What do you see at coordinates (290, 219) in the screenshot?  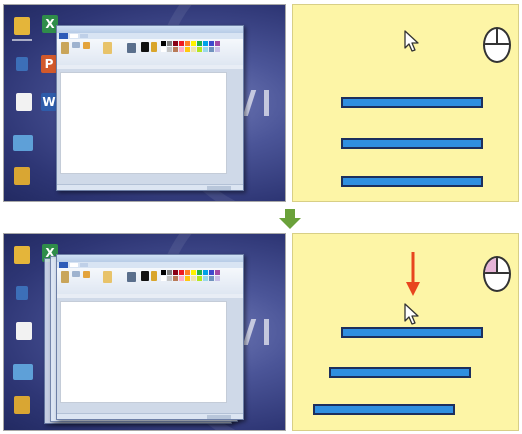 I see `down-arrow-icon` at bounding box center [290, 219].